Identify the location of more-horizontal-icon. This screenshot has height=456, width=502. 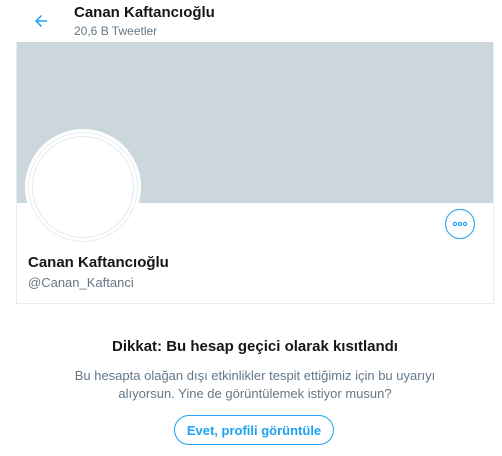
(460, 224).